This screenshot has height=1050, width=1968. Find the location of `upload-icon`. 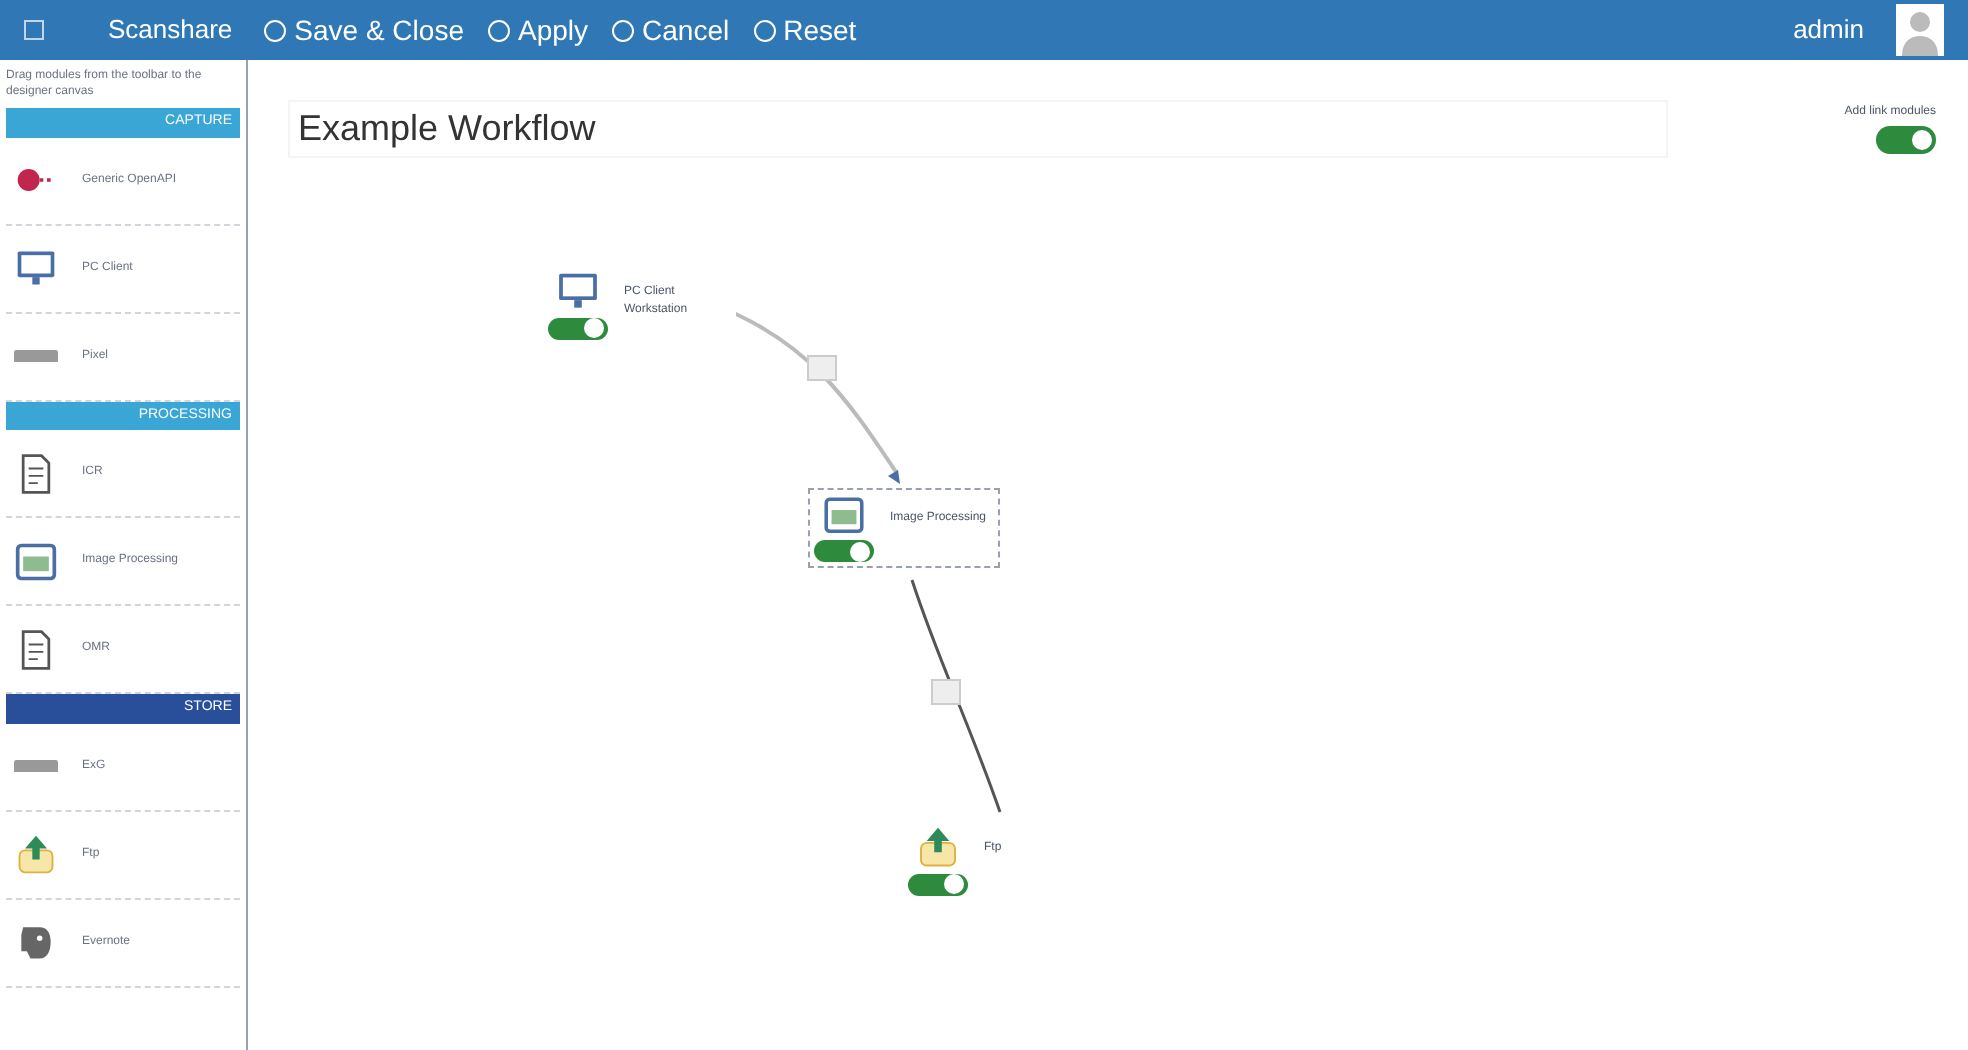

upload-icon is located at coordinates (36, 854).